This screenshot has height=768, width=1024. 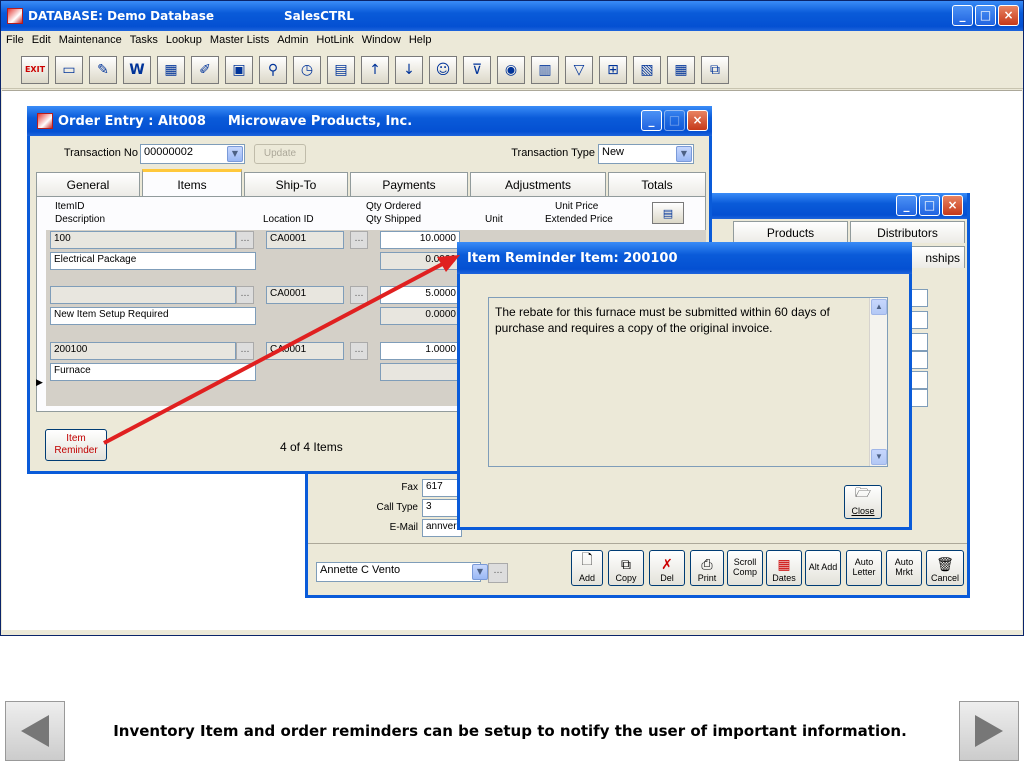 What do you see at coordinates (579, 69) in the screenshot?
I see `filter-button: ▽` at bounding box center [579, 69].